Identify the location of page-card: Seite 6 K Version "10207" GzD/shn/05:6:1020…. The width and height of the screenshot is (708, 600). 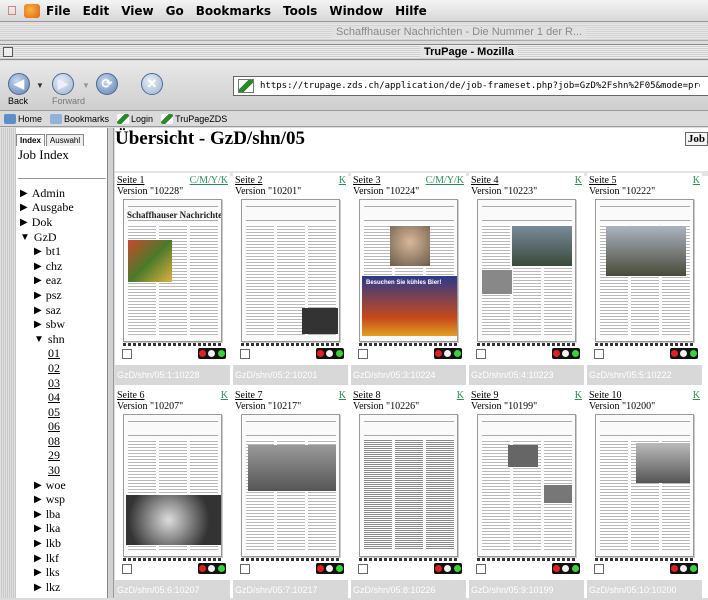
(172, 494).